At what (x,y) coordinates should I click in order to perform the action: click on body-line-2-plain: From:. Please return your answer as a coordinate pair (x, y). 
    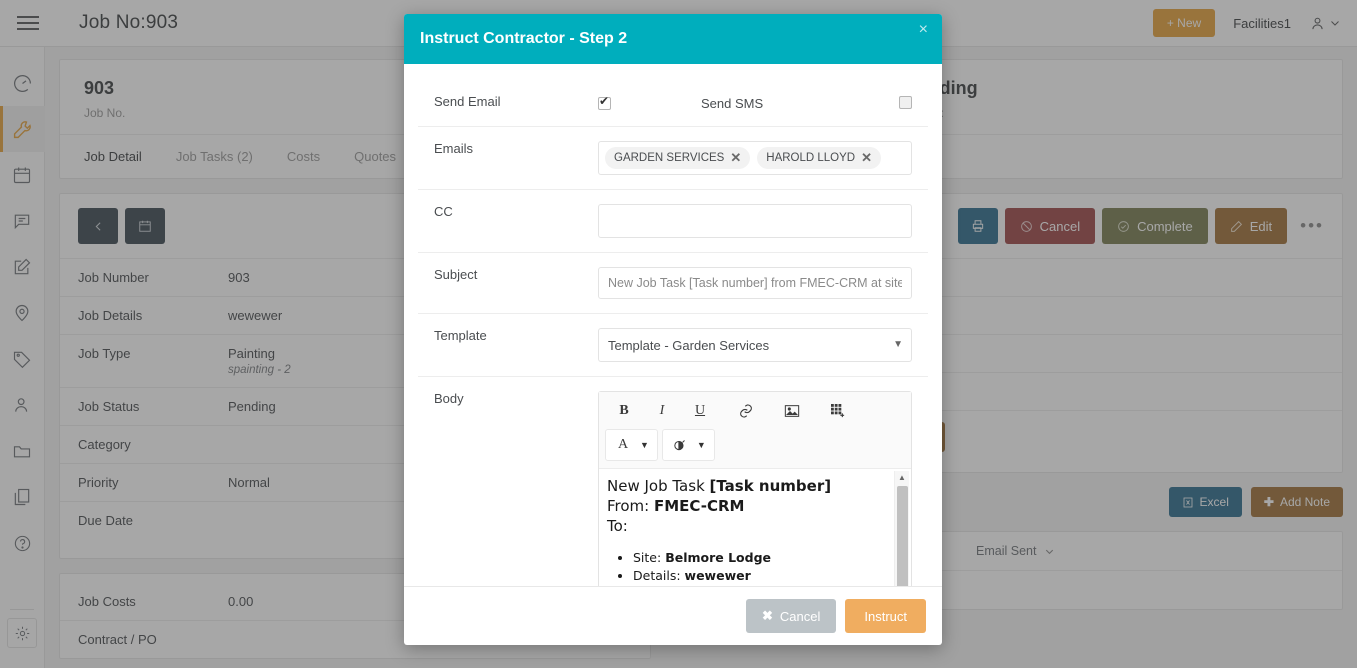
    Looking at the image, I should click on (630, 505).